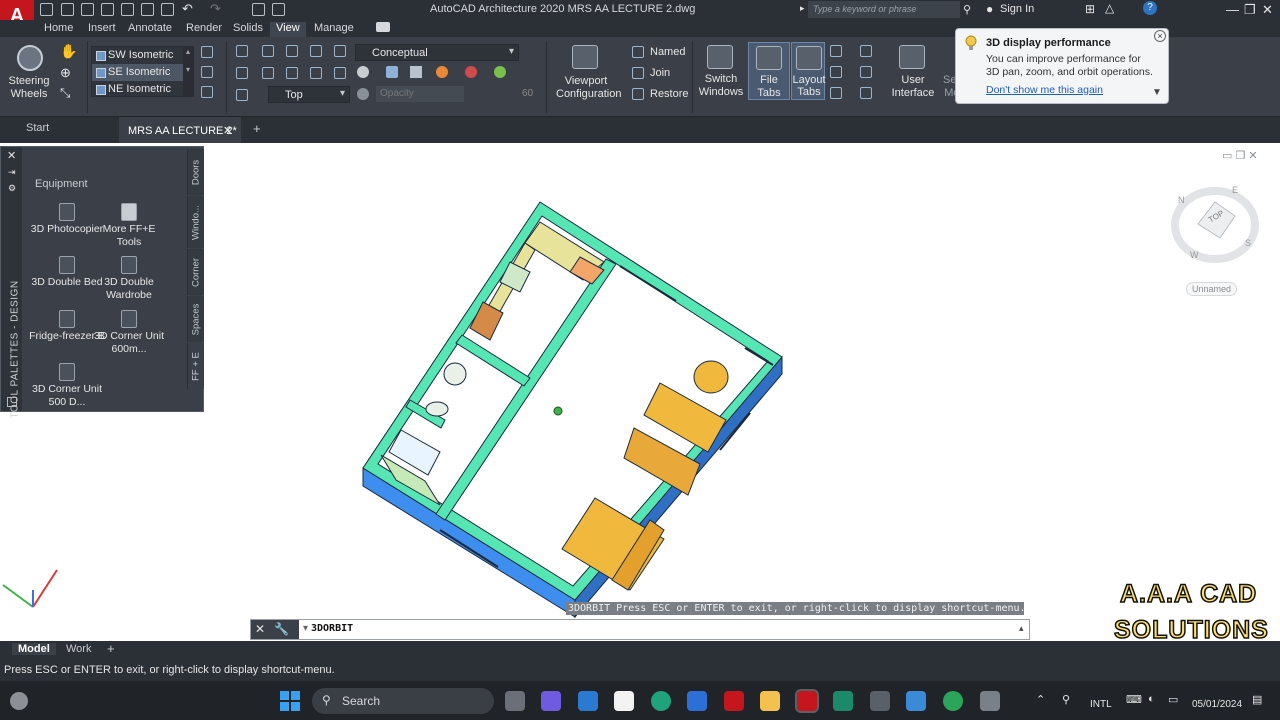 The image size is (1280, 720). I want to click on tool-more-ffe: More FF+E Tools, so click(129, 226).